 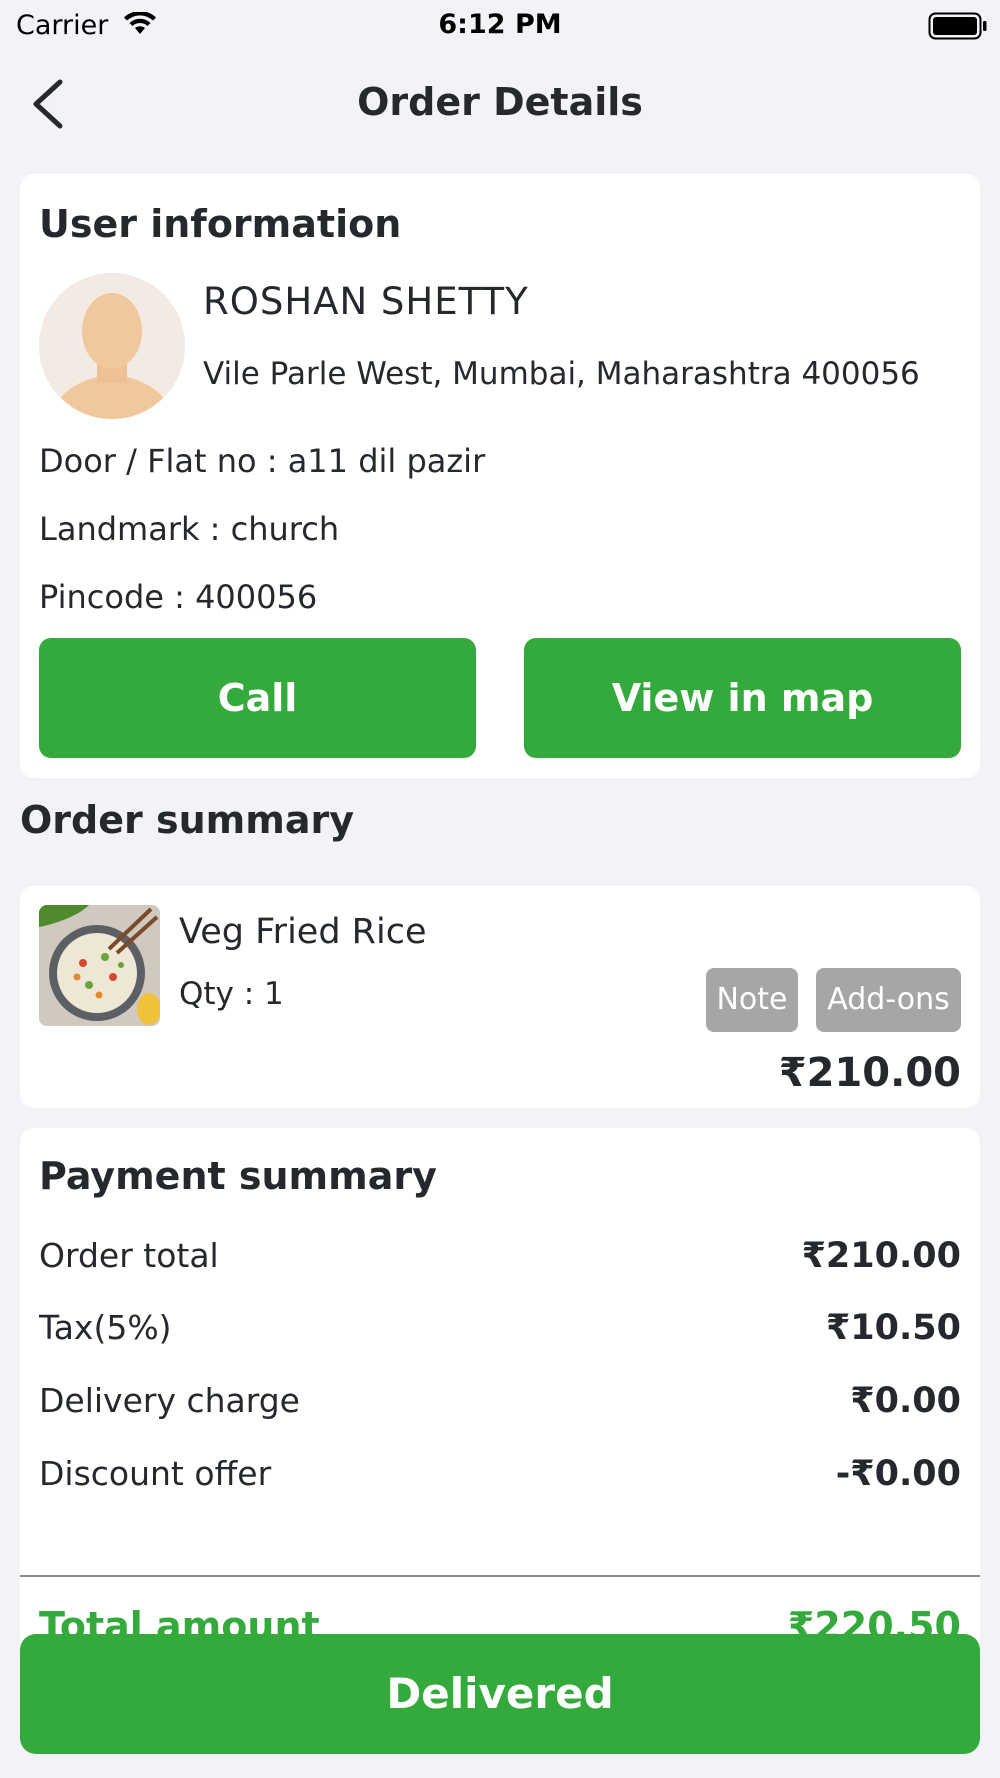 What do you see at coordinates (958, 28) in the screenshot?
I see `battery-icon` at bounding box center [958, 28].